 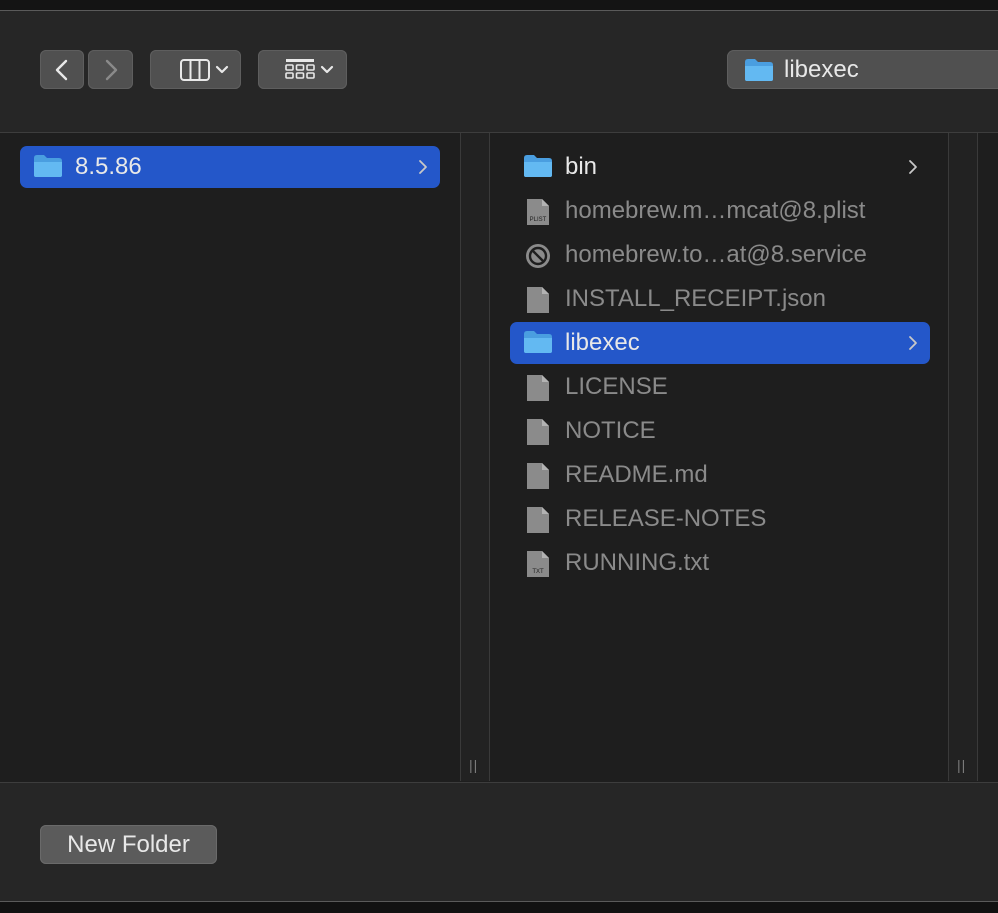 What do you see at coordinates (499, 72) in the screenshot?
I see `toolbar: libexec` at bounding box center [499, 72].